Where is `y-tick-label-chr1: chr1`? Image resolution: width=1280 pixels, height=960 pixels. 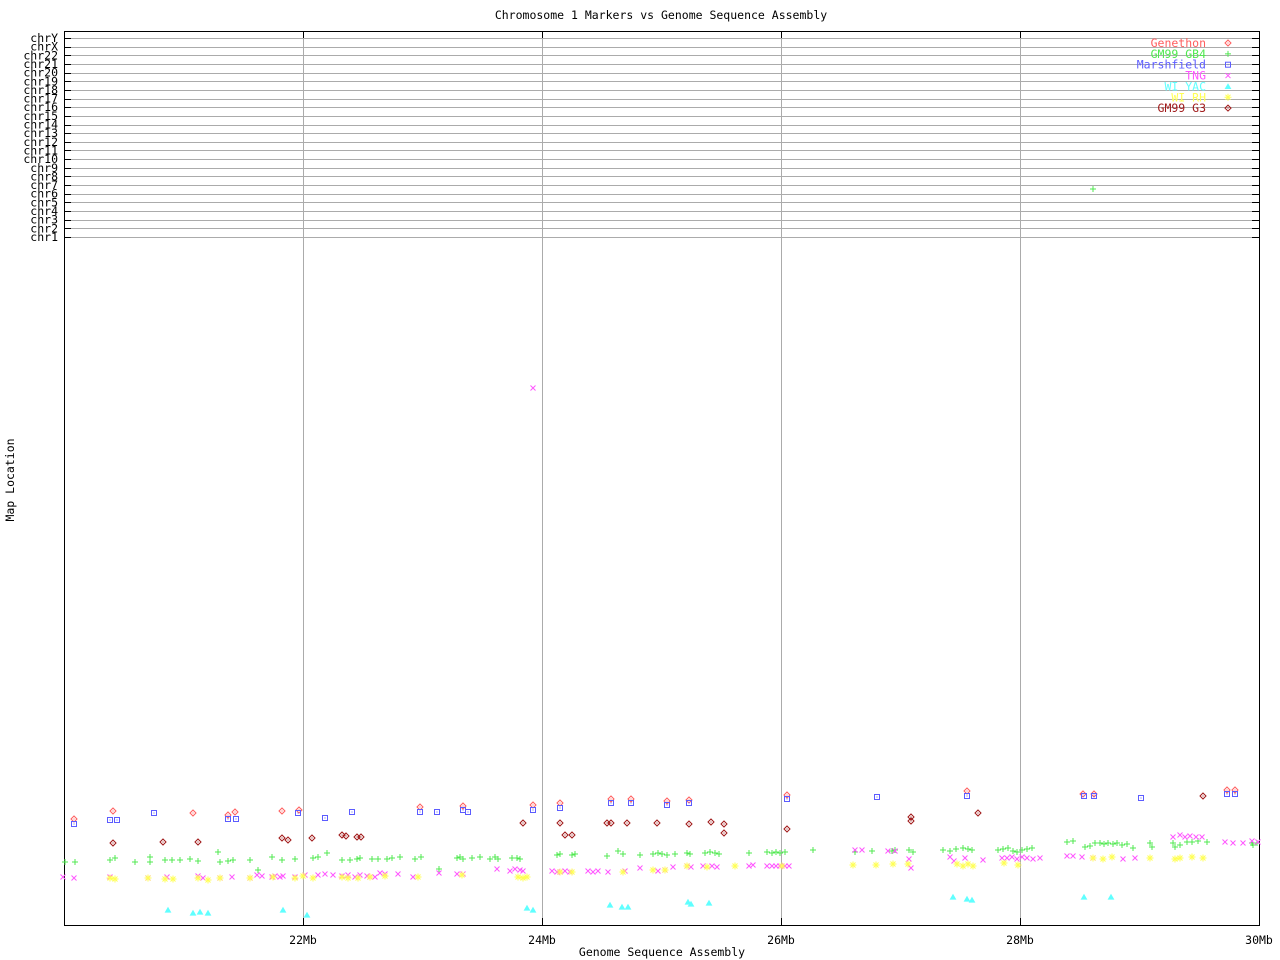
y-tick-label-chr1: chr1 is located at coordinates (44, 237).